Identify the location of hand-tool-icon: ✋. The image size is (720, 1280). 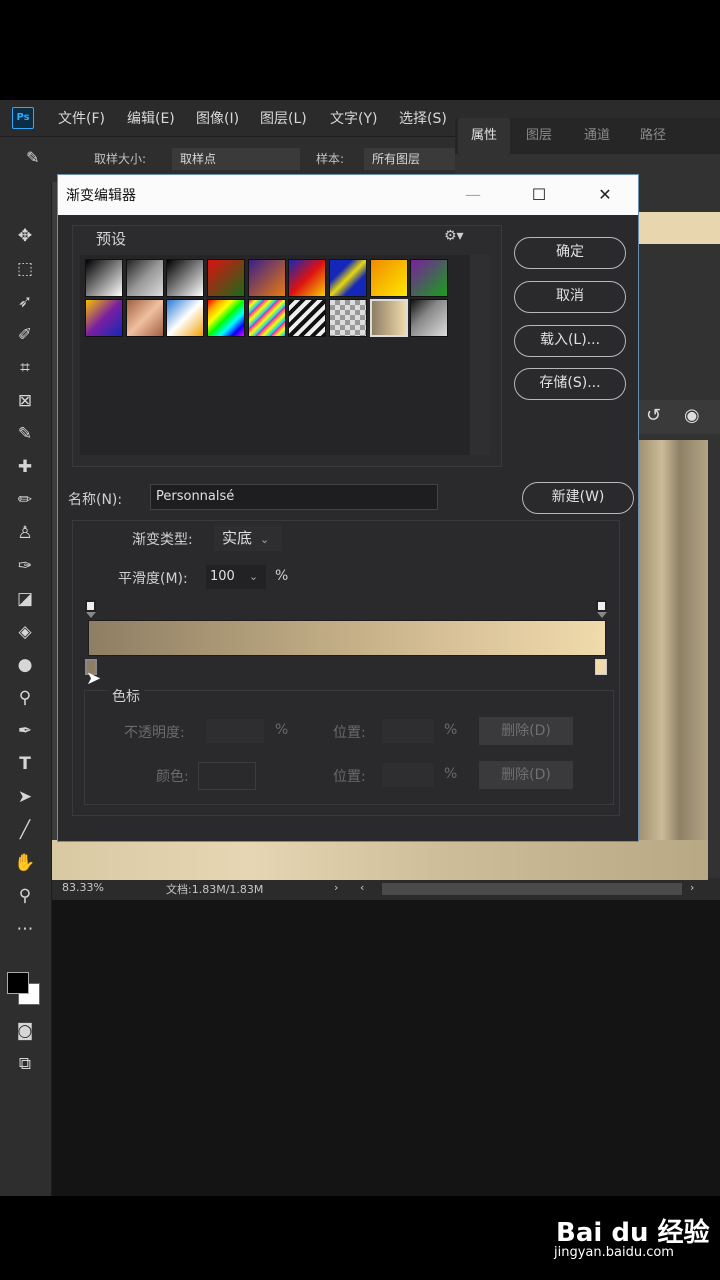
(25, 863).